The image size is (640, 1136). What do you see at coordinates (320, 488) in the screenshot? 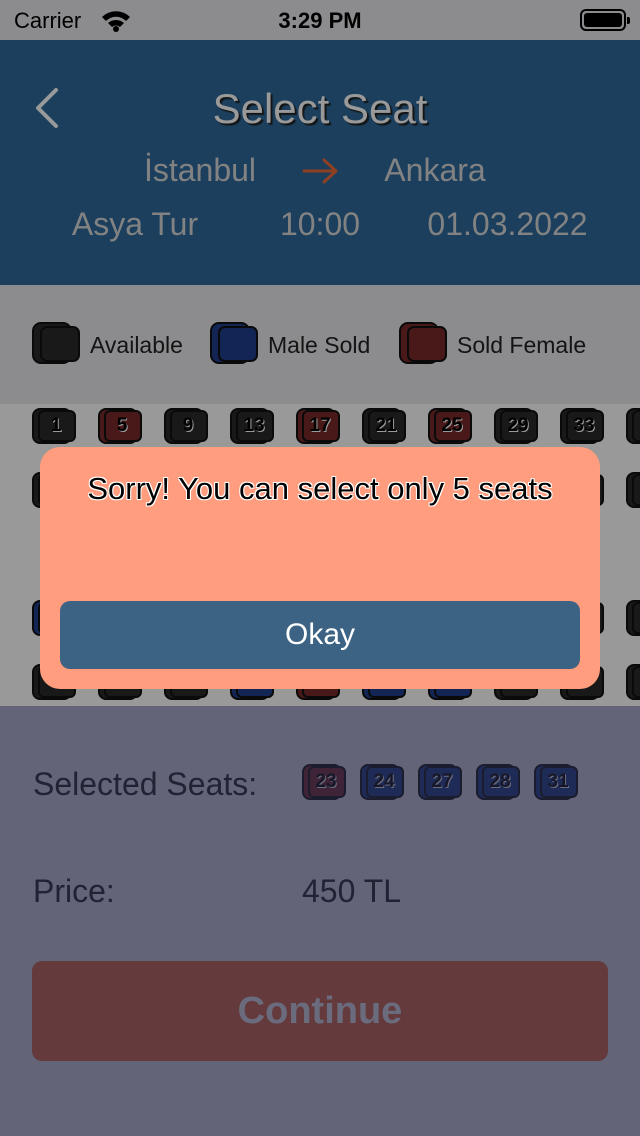
I see `alert-message: Sorry! You can select only 5 seats` at bounding box center [320, 488].